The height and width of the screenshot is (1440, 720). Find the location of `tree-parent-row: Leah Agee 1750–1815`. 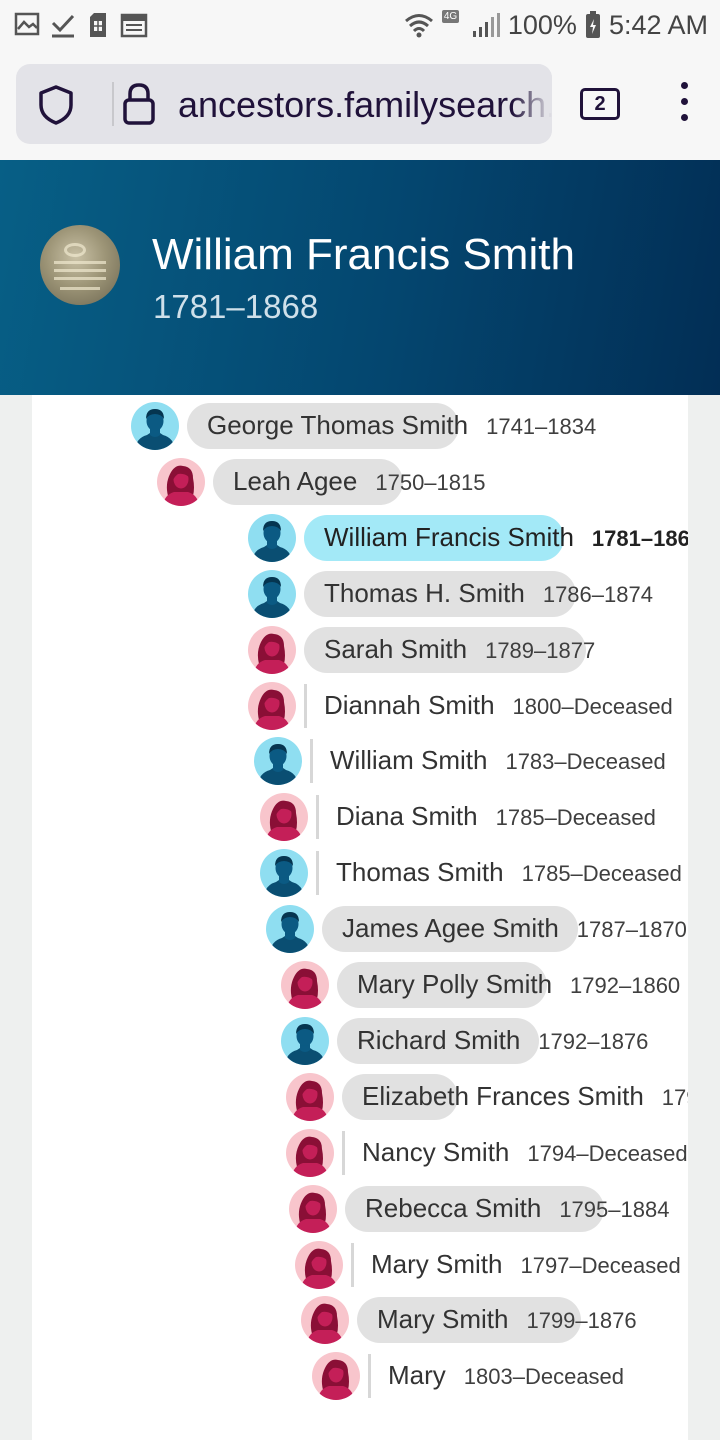

tree-parent-row: Leah Agee 1750–1815 is located at coordinates (422, 483).